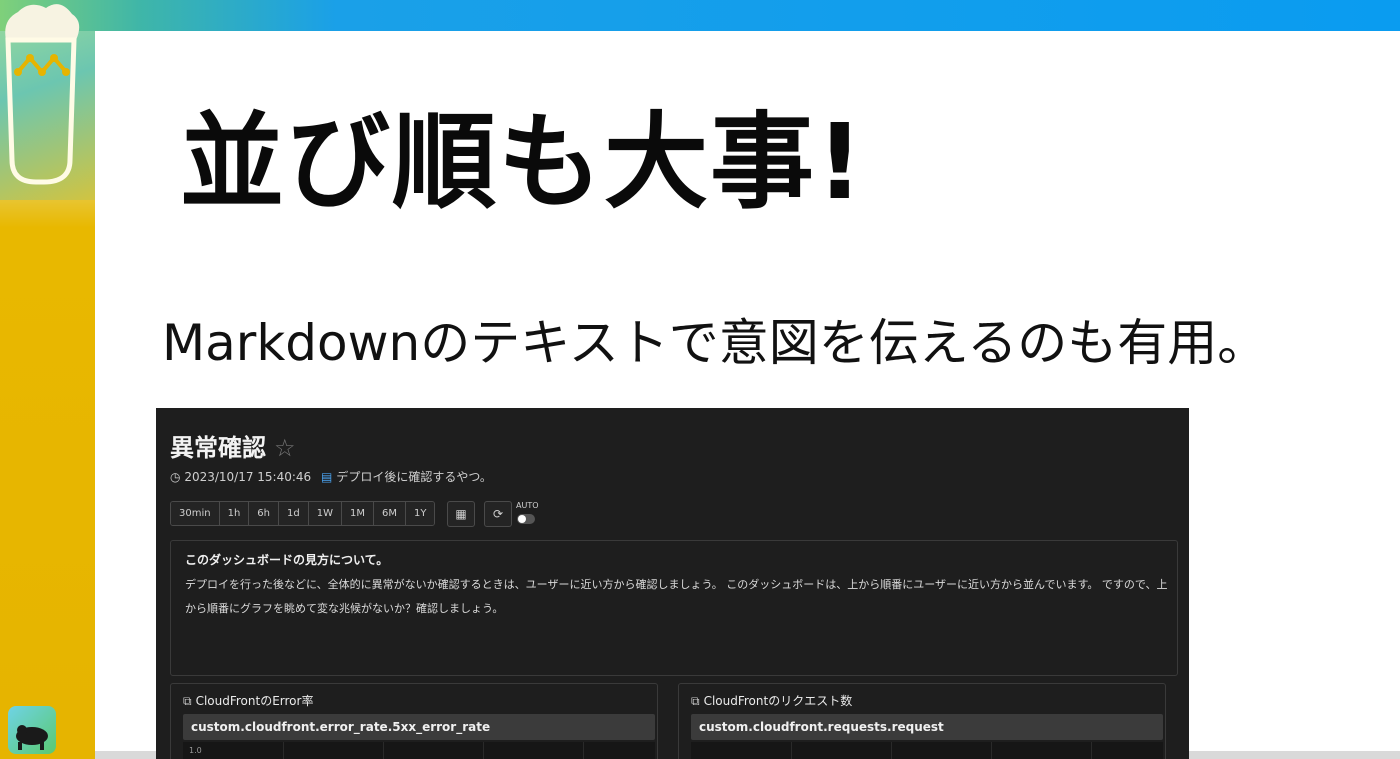 This screenshot has height=759, width=1400. I want to click on star-icon: ☆, so click(285, 448).